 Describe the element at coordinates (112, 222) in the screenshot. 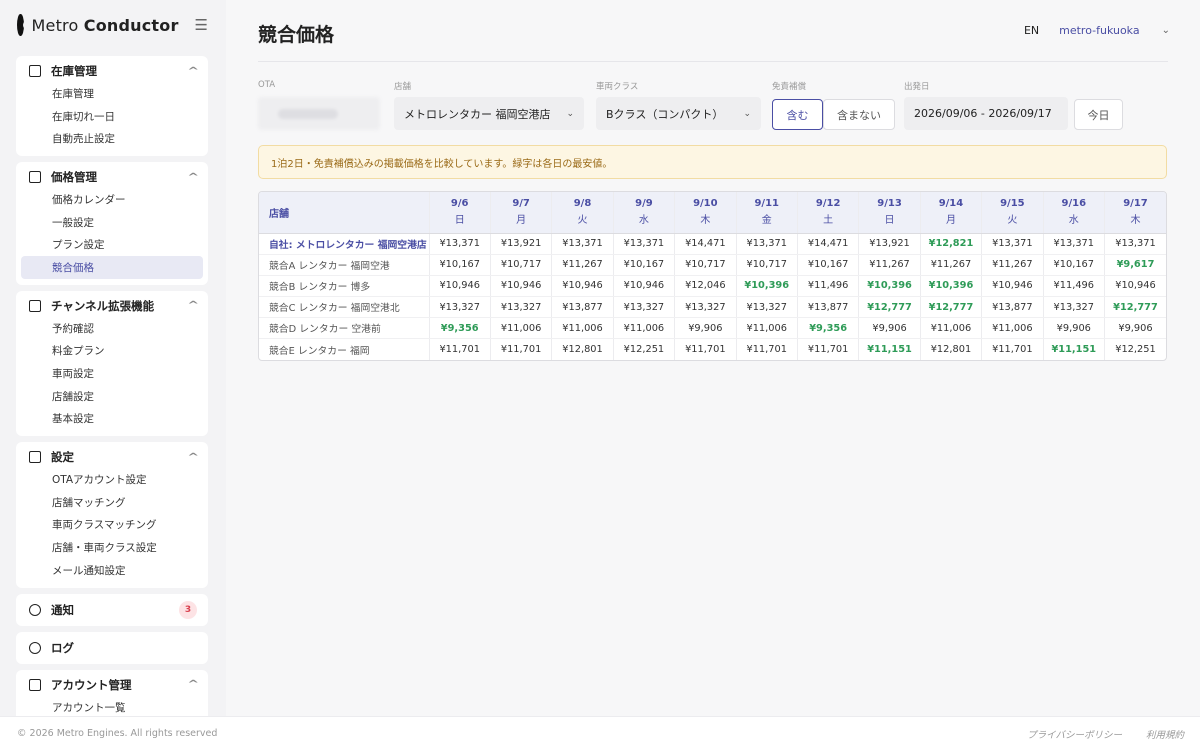

I see `sidebar-item: 一般設定` at that location.